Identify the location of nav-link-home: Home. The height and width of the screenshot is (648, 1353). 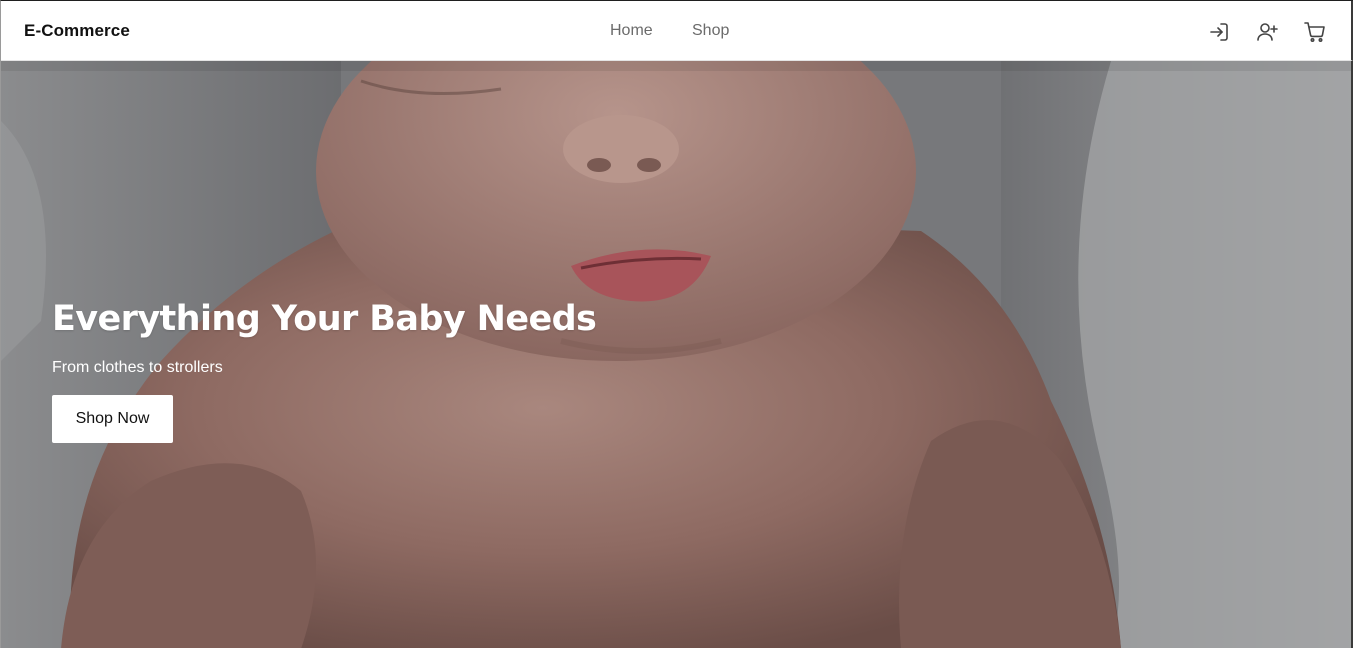
(631, 31).